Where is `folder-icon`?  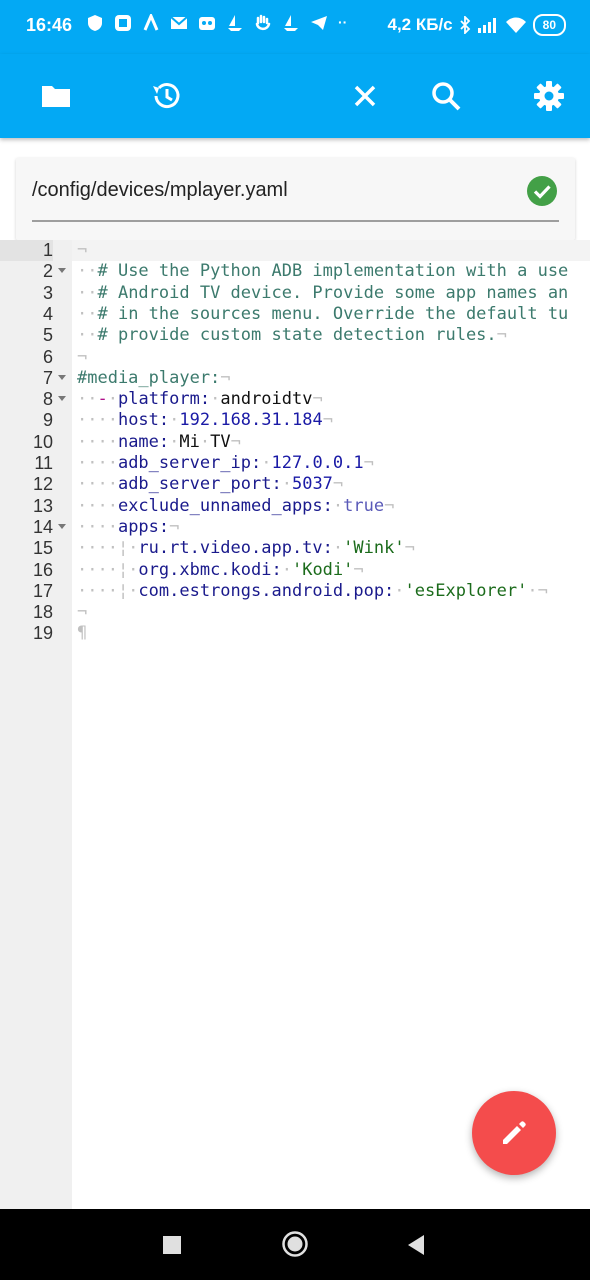 folder-icon is located at coordinates (56, 96).